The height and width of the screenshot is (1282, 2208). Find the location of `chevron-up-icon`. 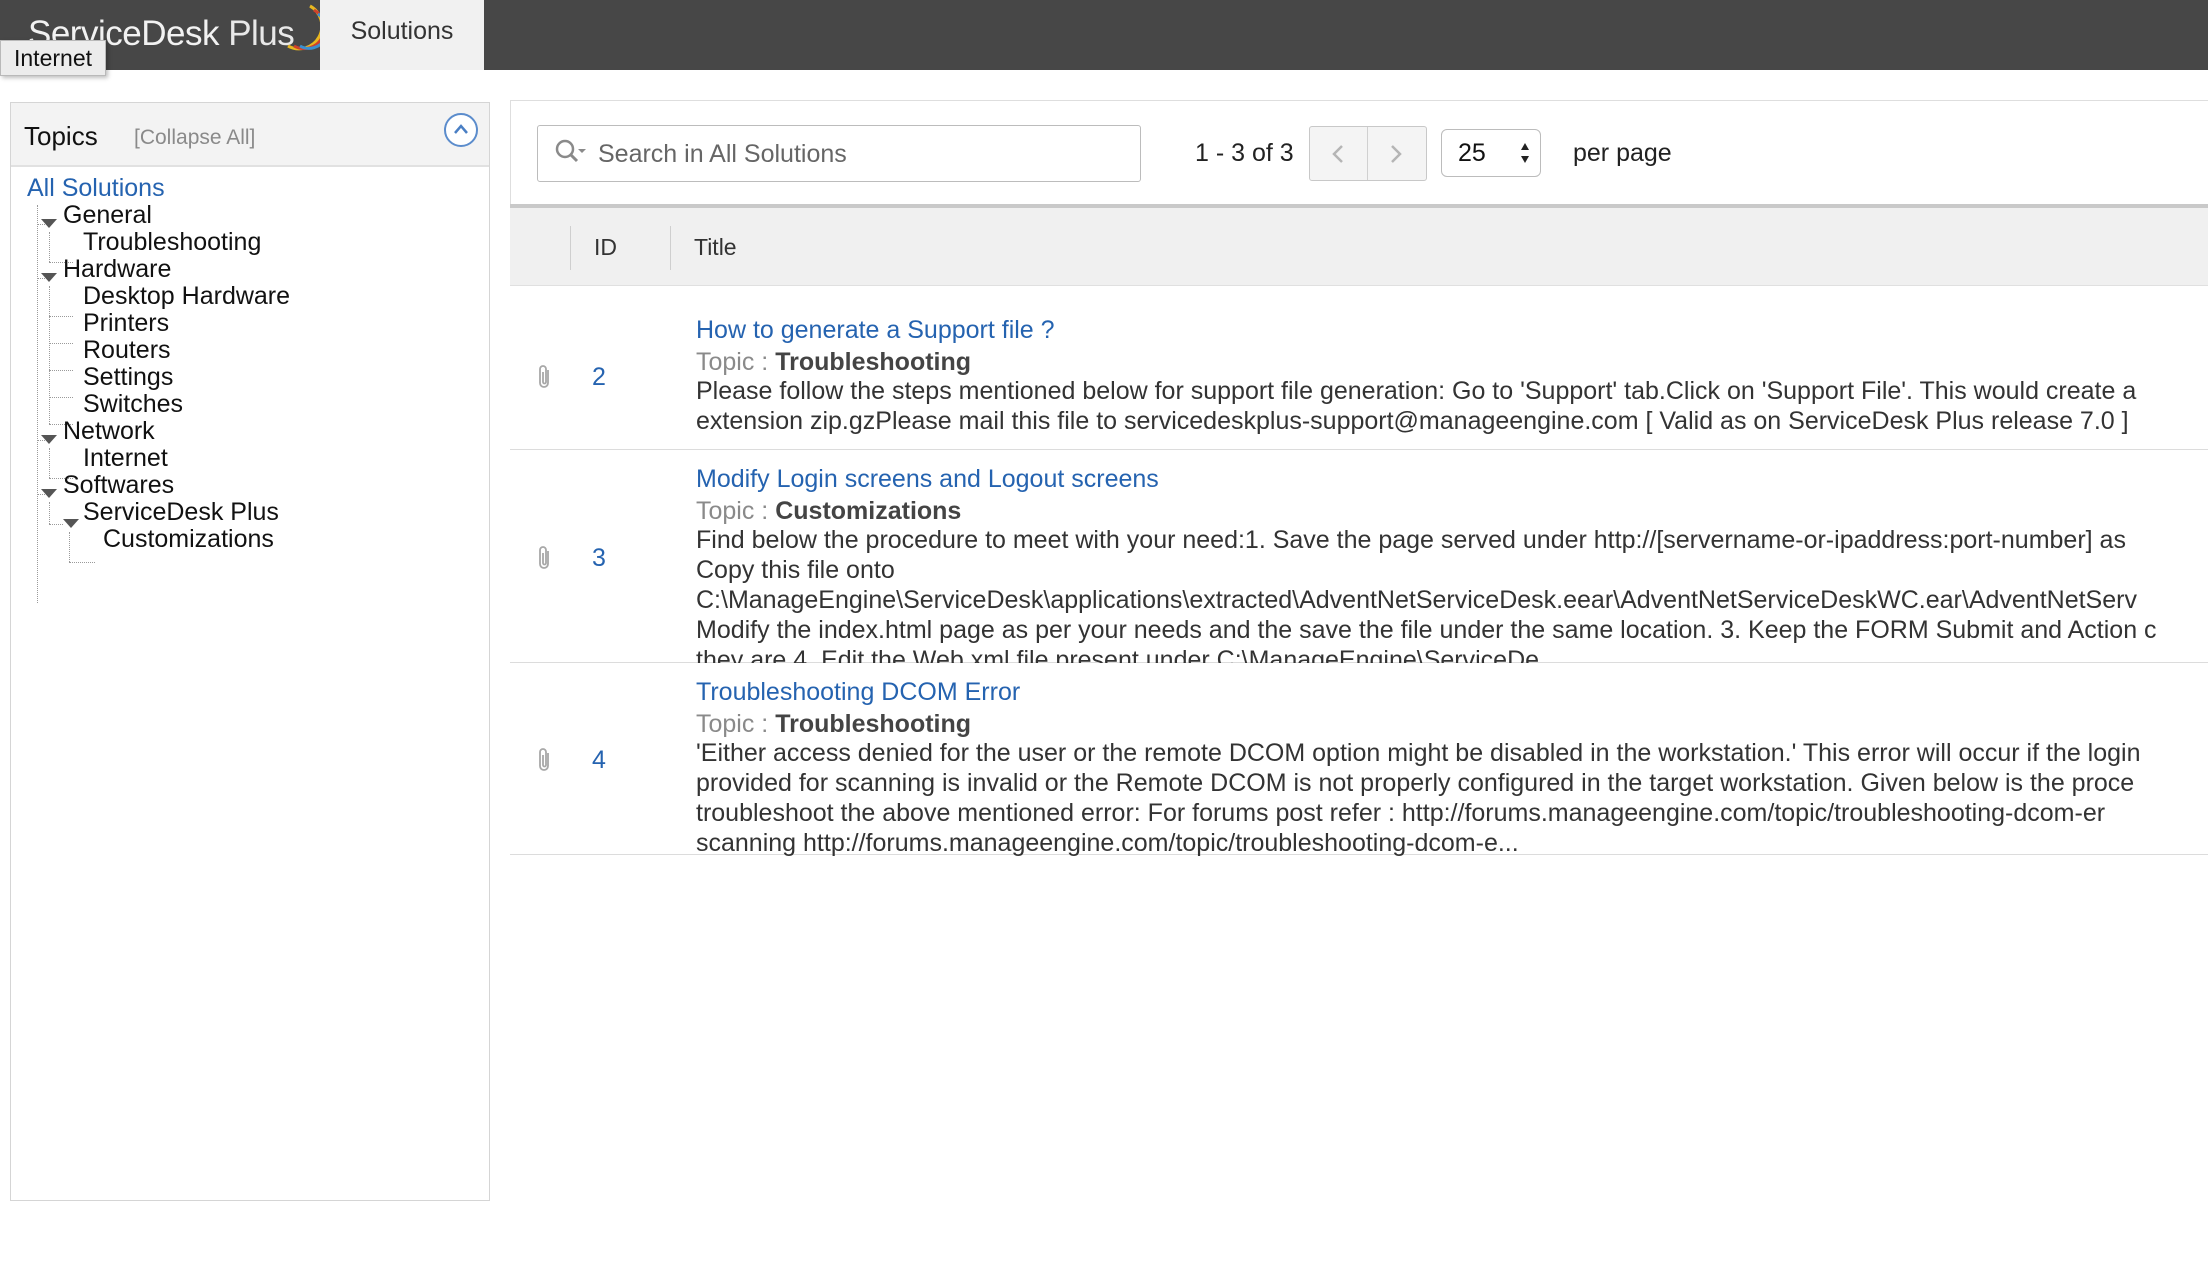

chevron-up-icon is located at coordinates (461, 129).